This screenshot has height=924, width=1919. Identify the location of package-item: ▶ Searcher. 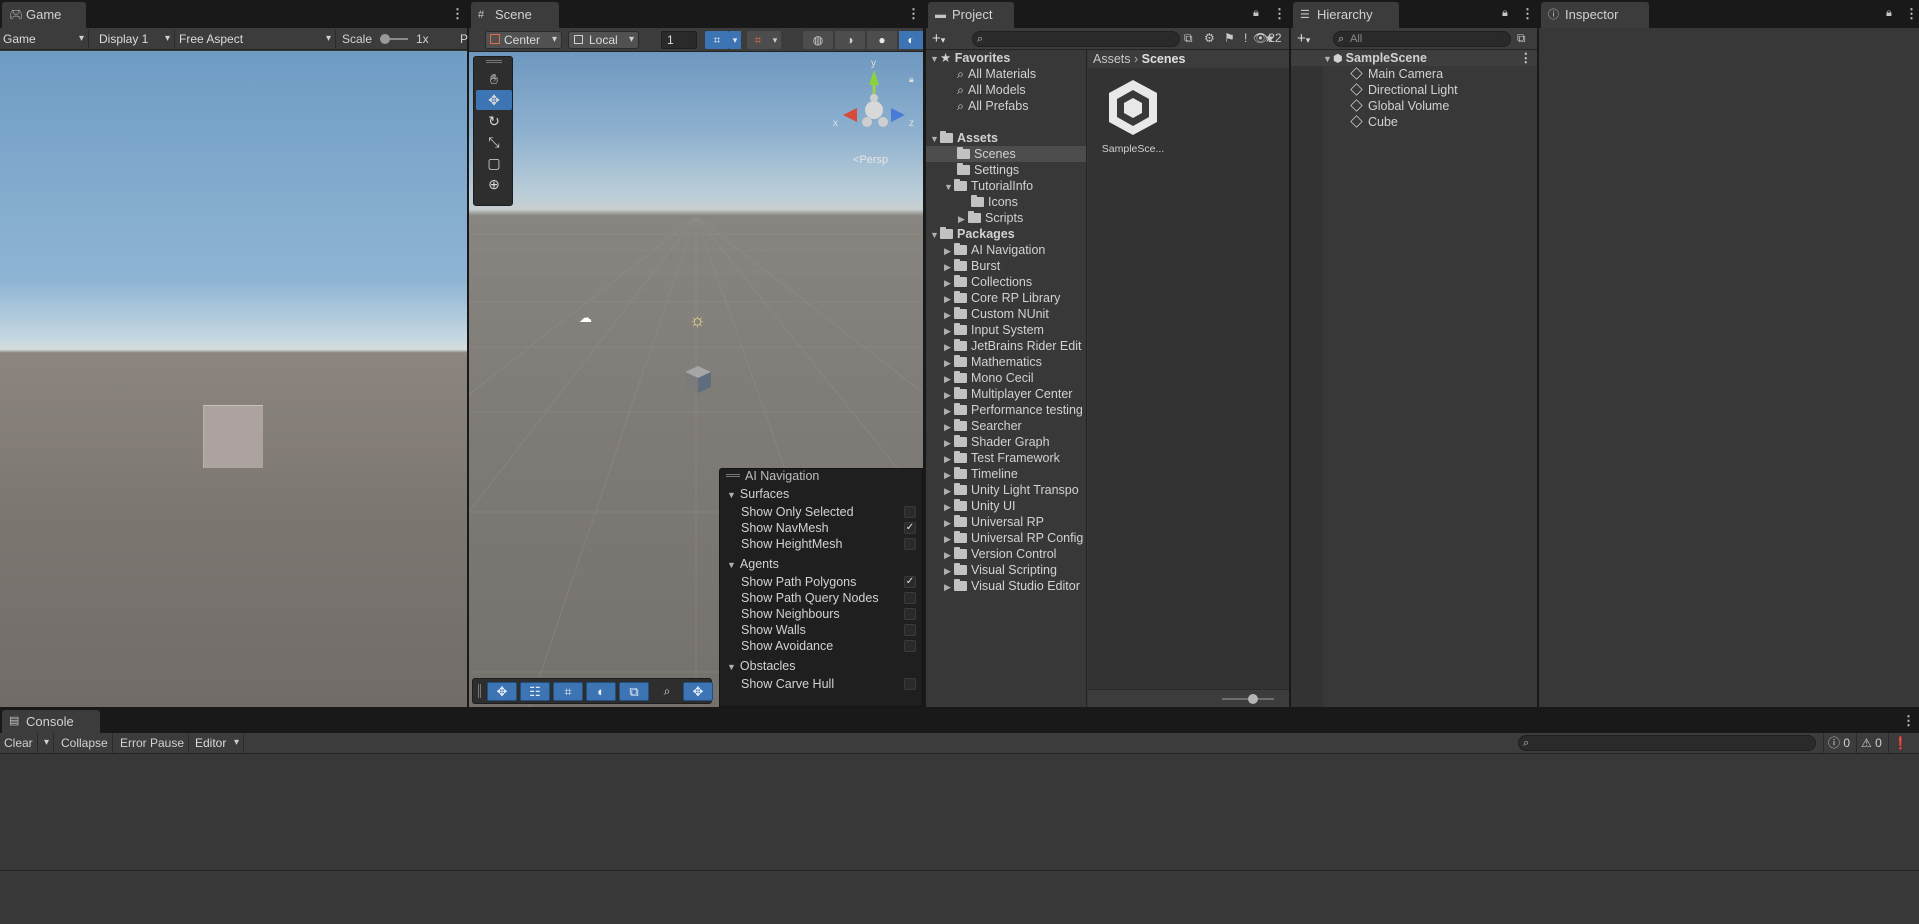
(1006, 426).